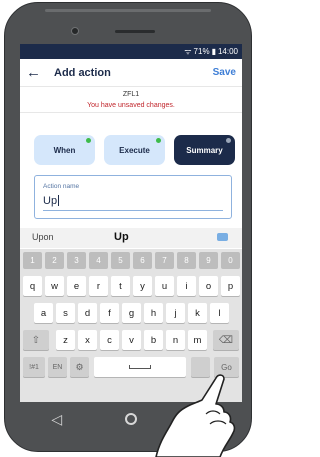 This screenshot has width=320, height=457. What do you see at coordinates (131, 51) in the screenshot?
I see `status-bar: ᯤ 71% ▮ 14:00` at bounding box center [131, 51].